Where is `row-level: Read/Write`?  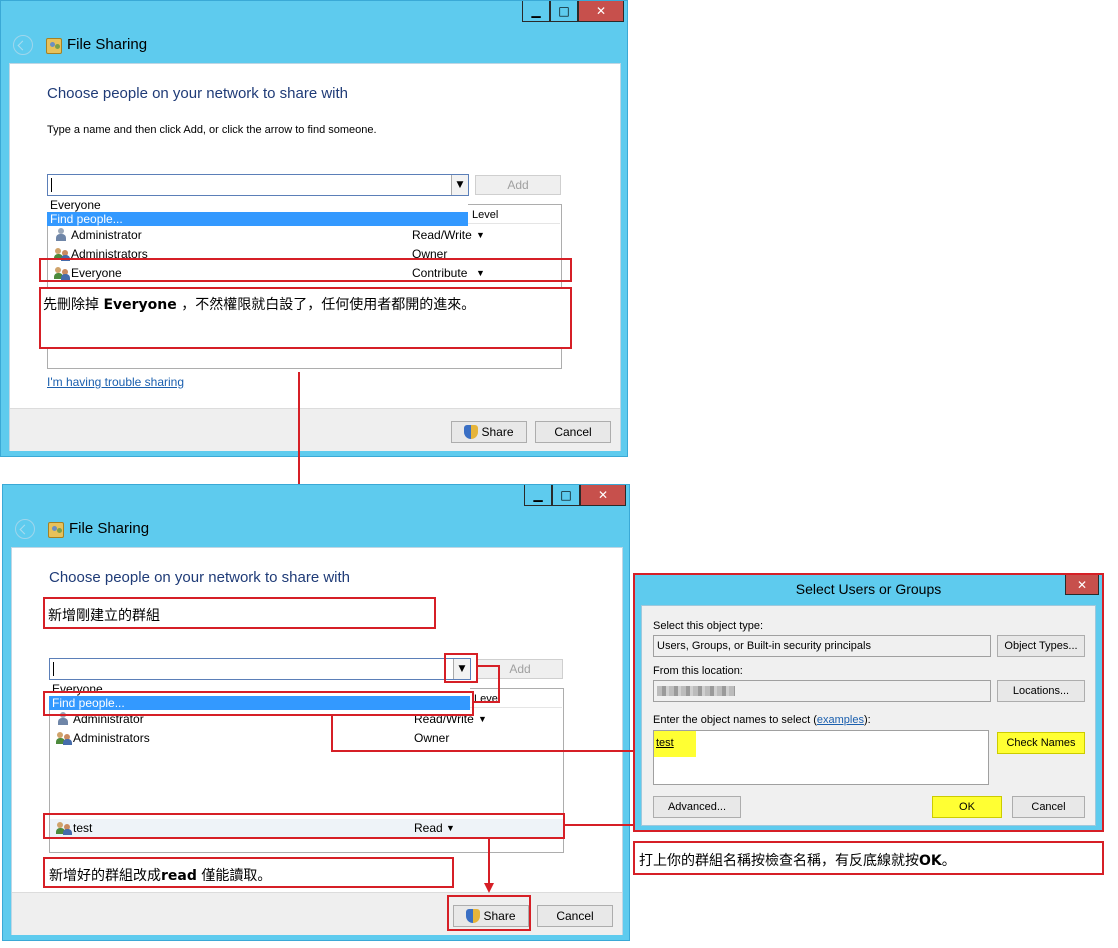 row-level: Read/Write is located at coordinates (442, 235).